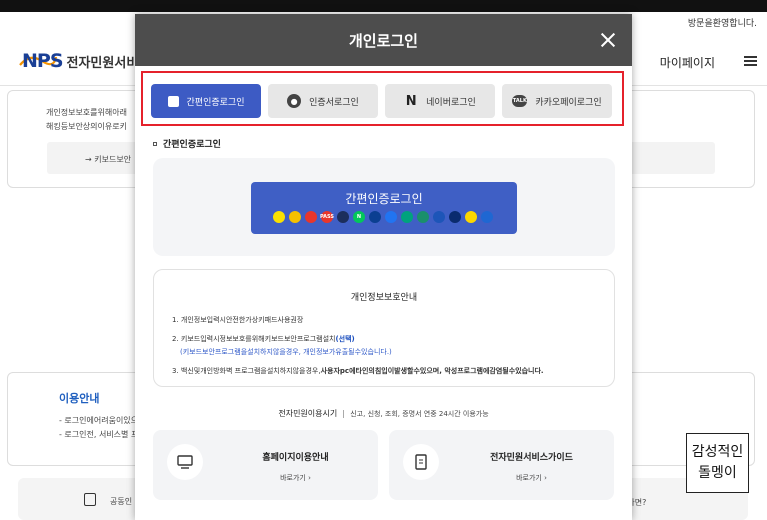 The width and height of the screenshot is (767, 520). I want to click on tab-simple-auth: 간편인증로그인, so click(206, 101).